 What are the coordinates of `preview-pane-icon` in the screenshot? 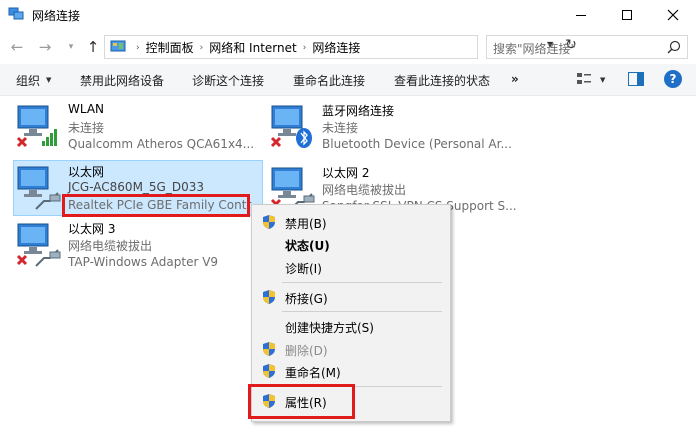 It's located at (636, 79).